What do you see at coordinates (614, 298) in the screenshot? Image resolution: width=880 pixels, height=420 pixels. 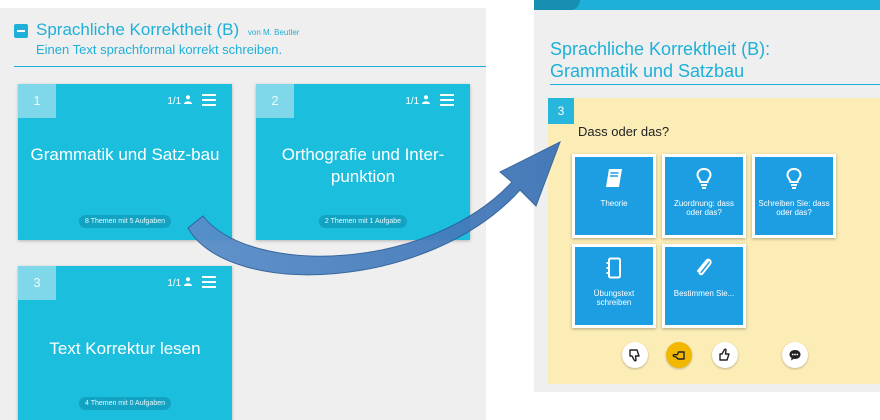 I see `task-label: Übungstext schreiben` at bounding box center [614, 298].